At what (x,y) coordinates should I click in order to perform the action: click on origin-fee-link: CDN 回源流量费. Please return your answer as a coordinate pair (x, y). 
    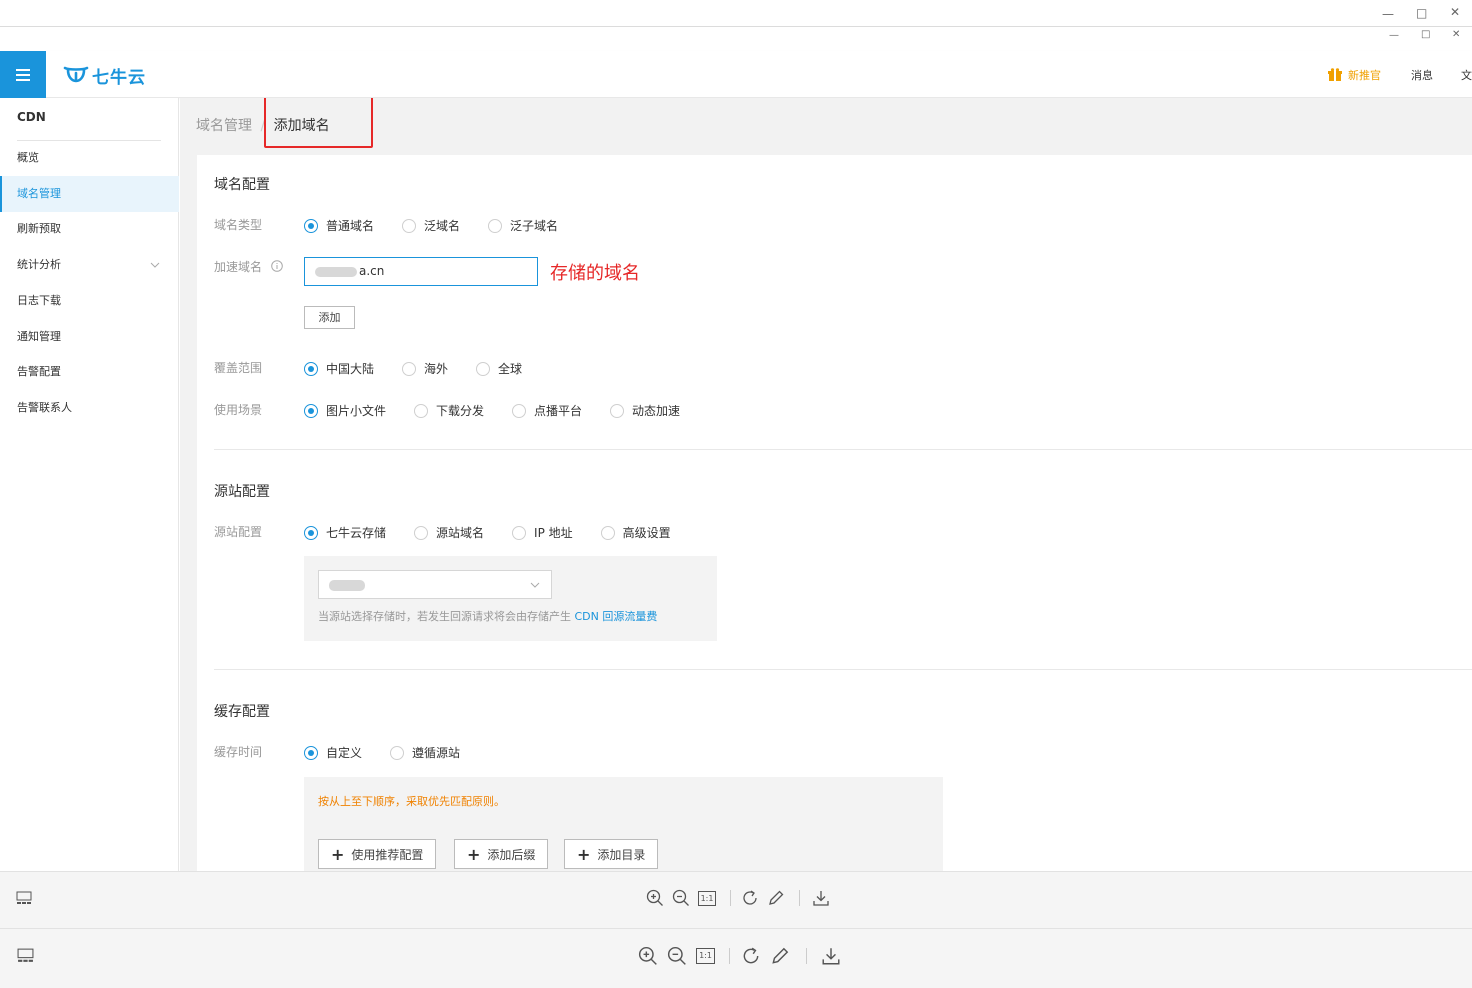
    Looking at the image, I should click on (616, 616).